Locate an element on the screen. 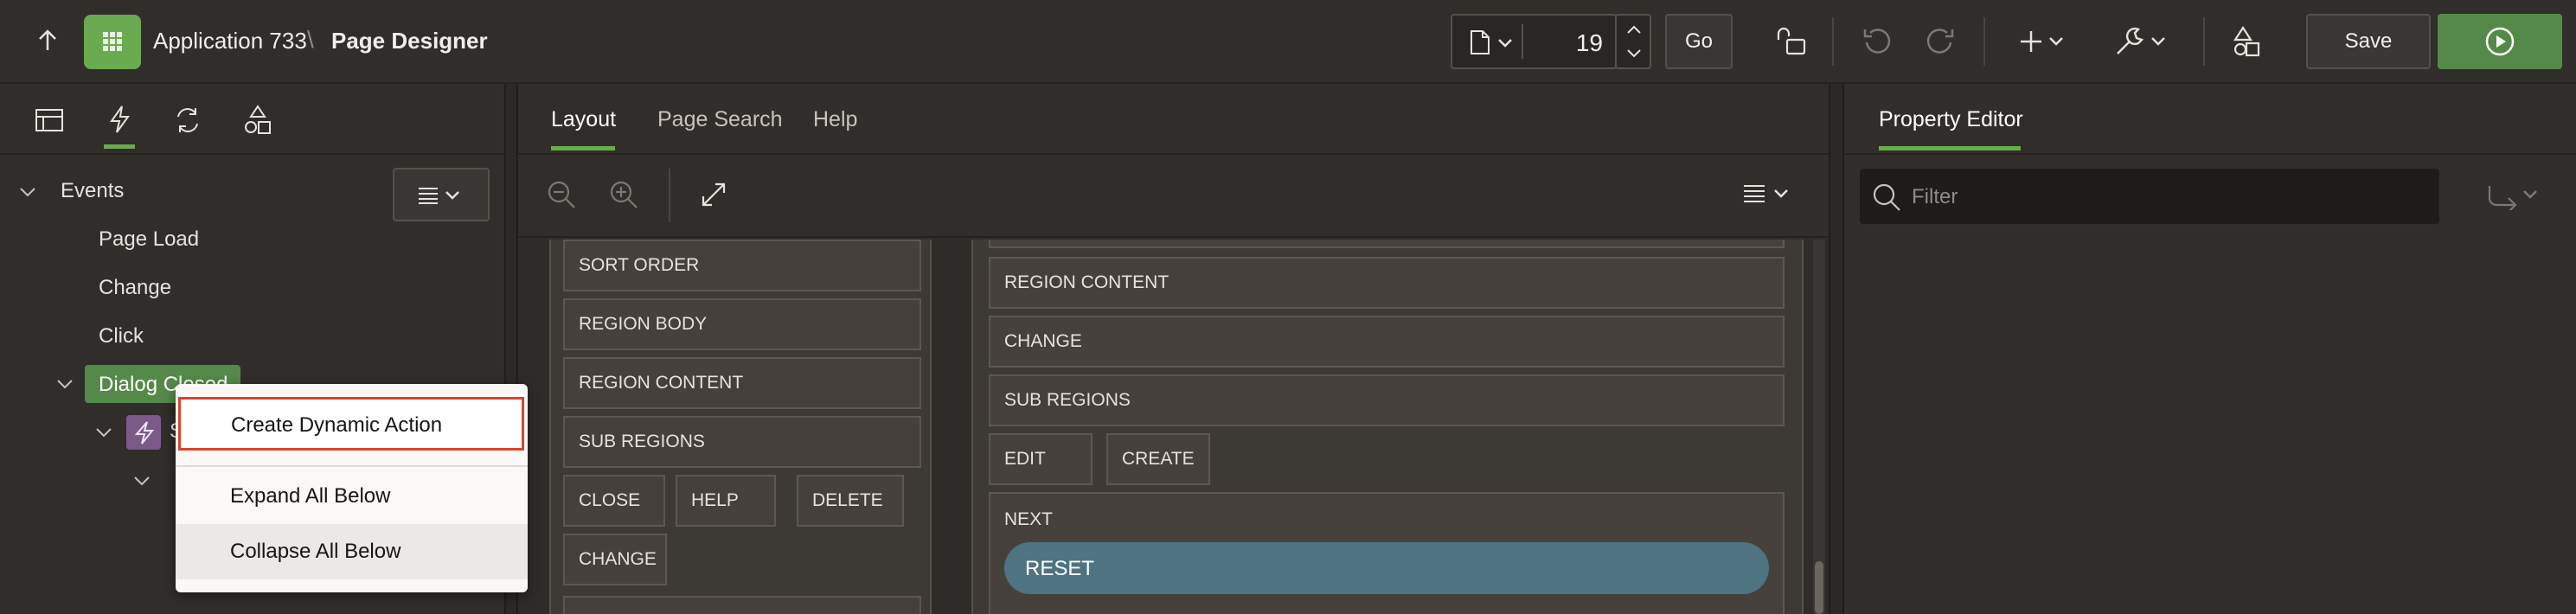 The height and width of the screenshot is (614, 2576). tab-help: Help is located at coordinates (835, 119).